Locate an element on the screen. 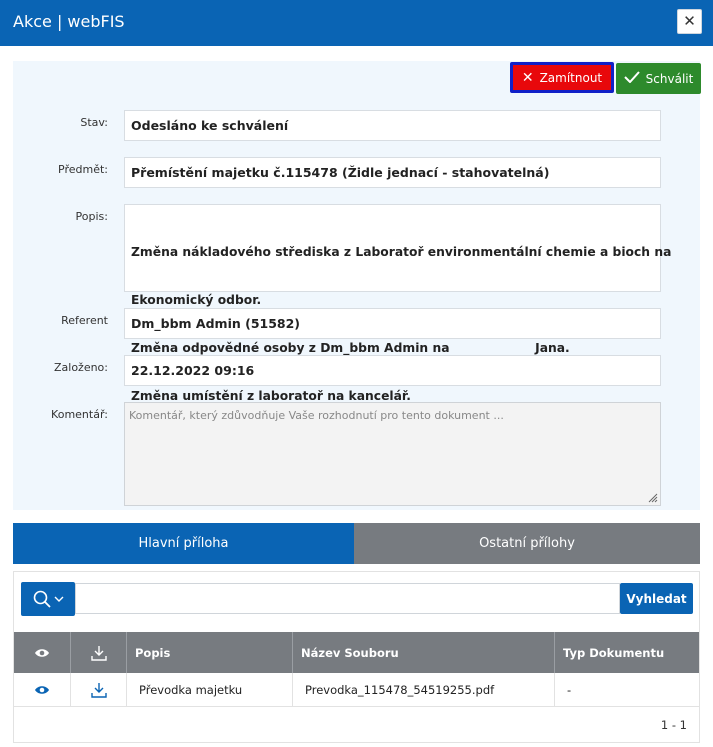 The image size is (713, 747). column-download is located at coordinates (99, 652).